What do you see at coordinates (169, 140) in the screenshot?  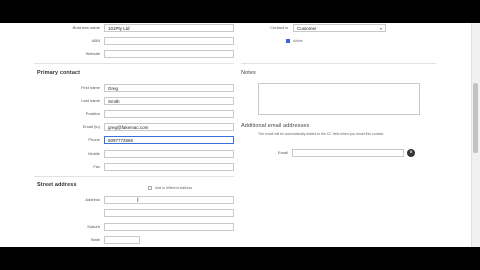 I see `phone-input: 6097772666` at bounding box center [169, 140].